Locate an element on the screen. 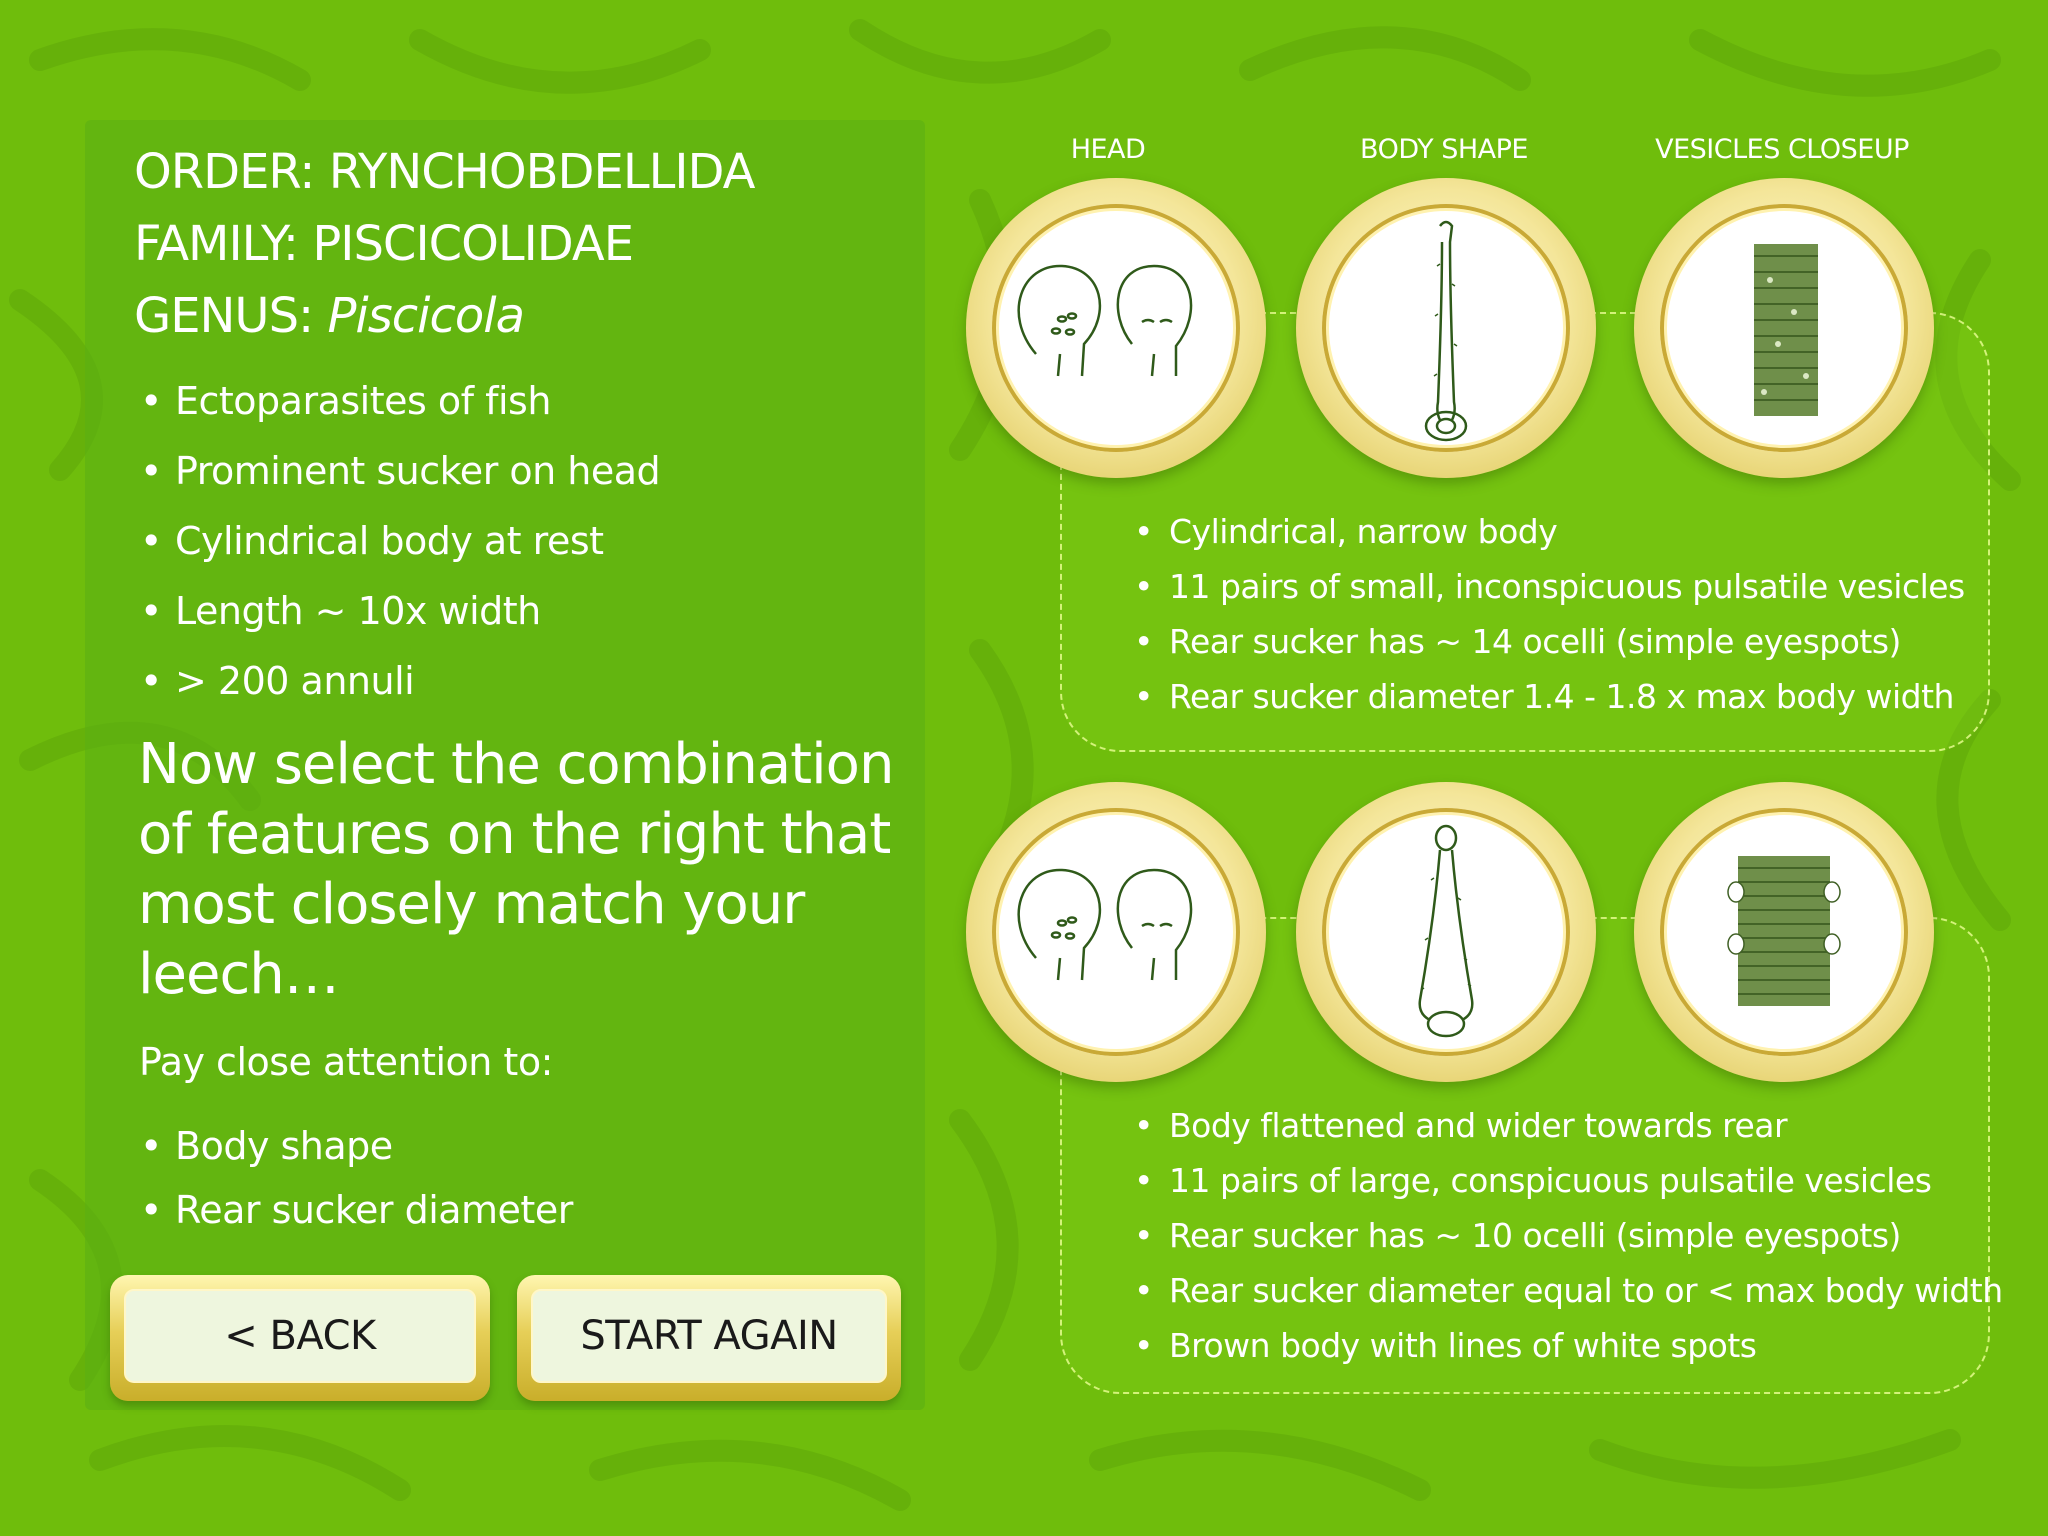  fact-item: Cylindrical body at rest is located at coordinates (397, 541).